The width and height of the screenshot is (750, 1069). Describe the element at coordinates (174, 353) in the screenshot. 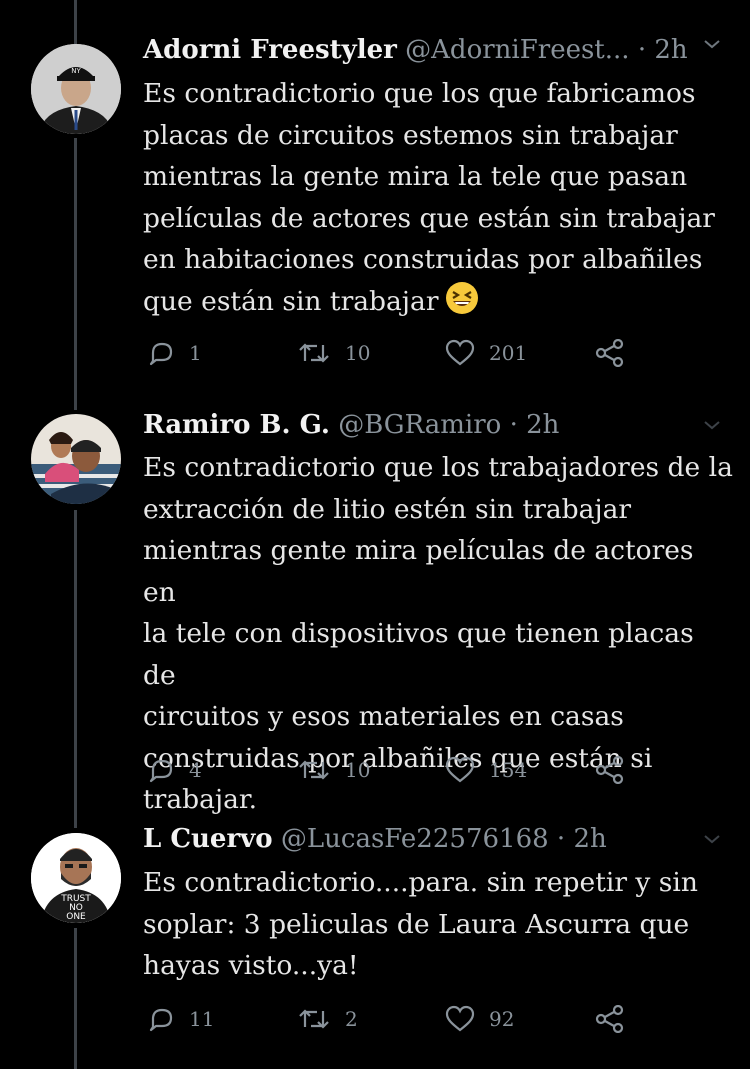

I see `reply-button: 1` at that location.